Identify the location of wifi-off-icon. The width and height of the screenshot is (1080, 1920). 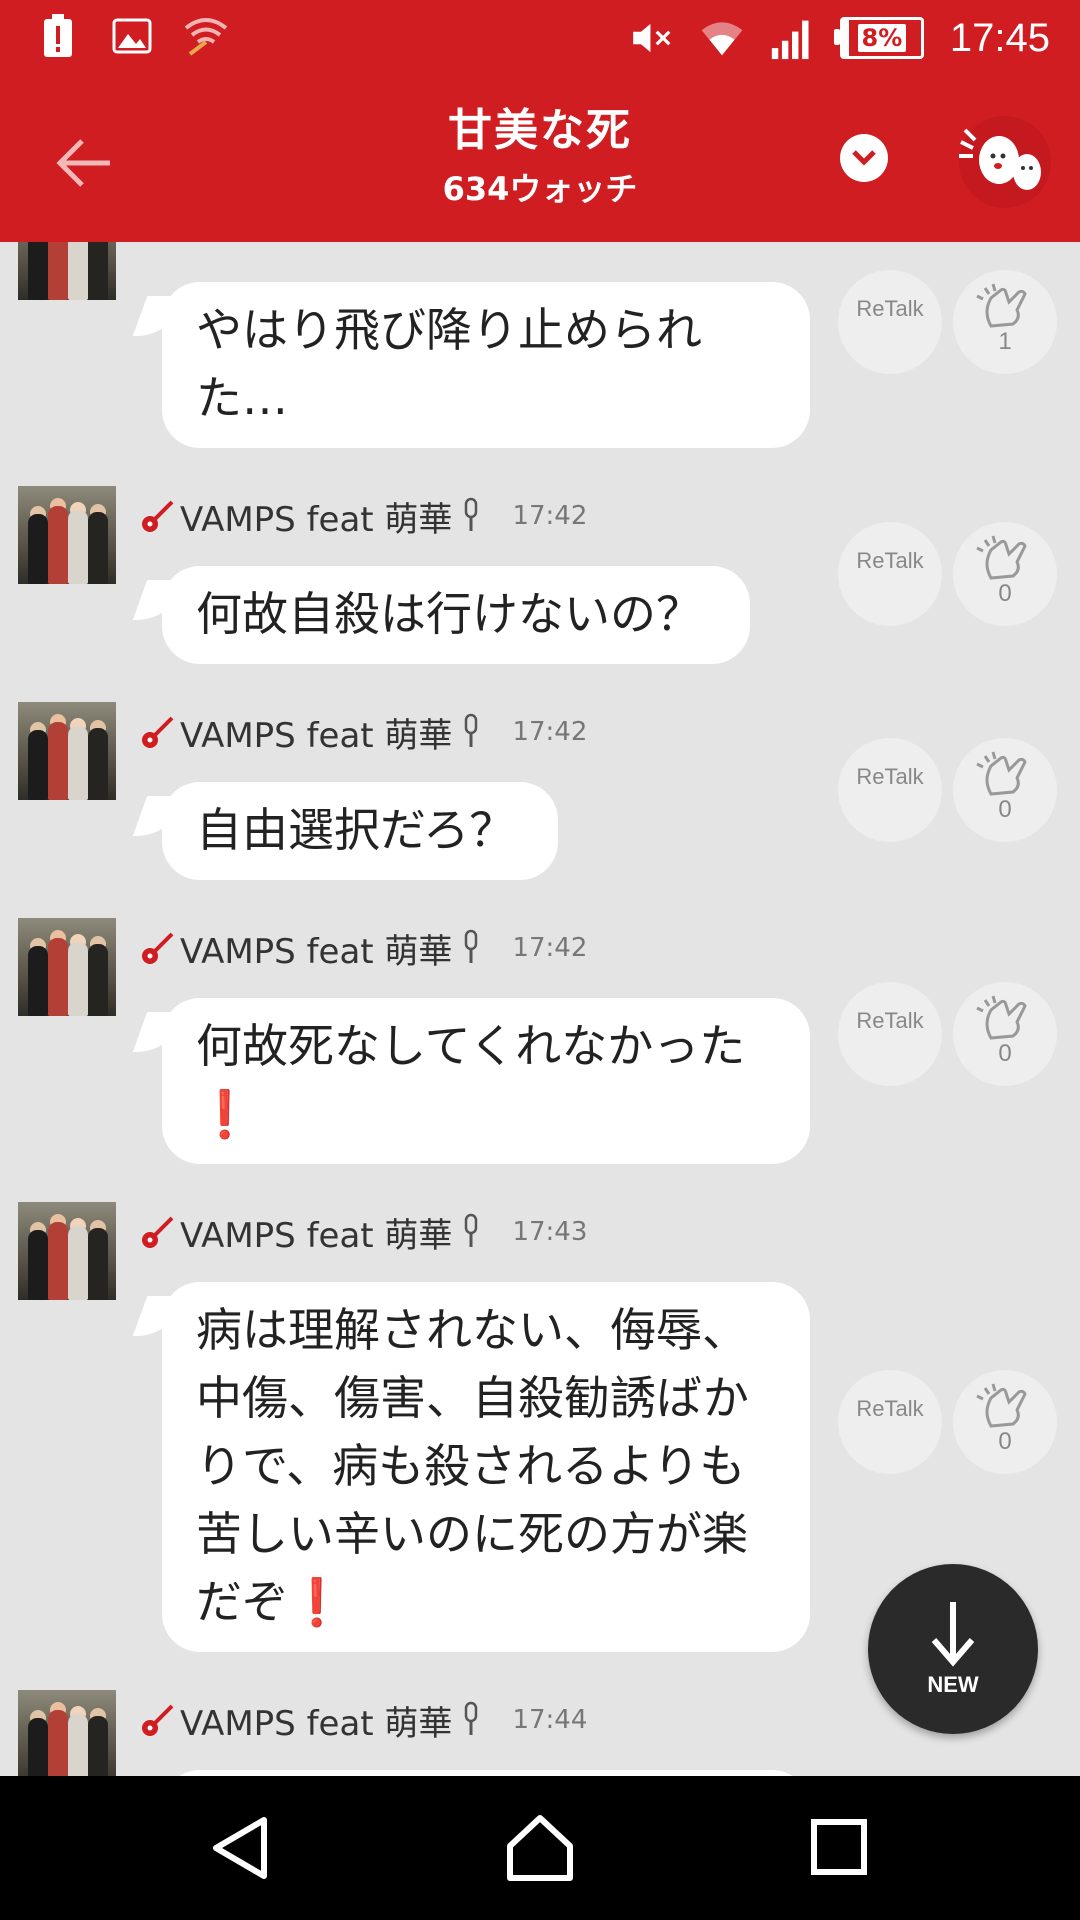
(206, 36).